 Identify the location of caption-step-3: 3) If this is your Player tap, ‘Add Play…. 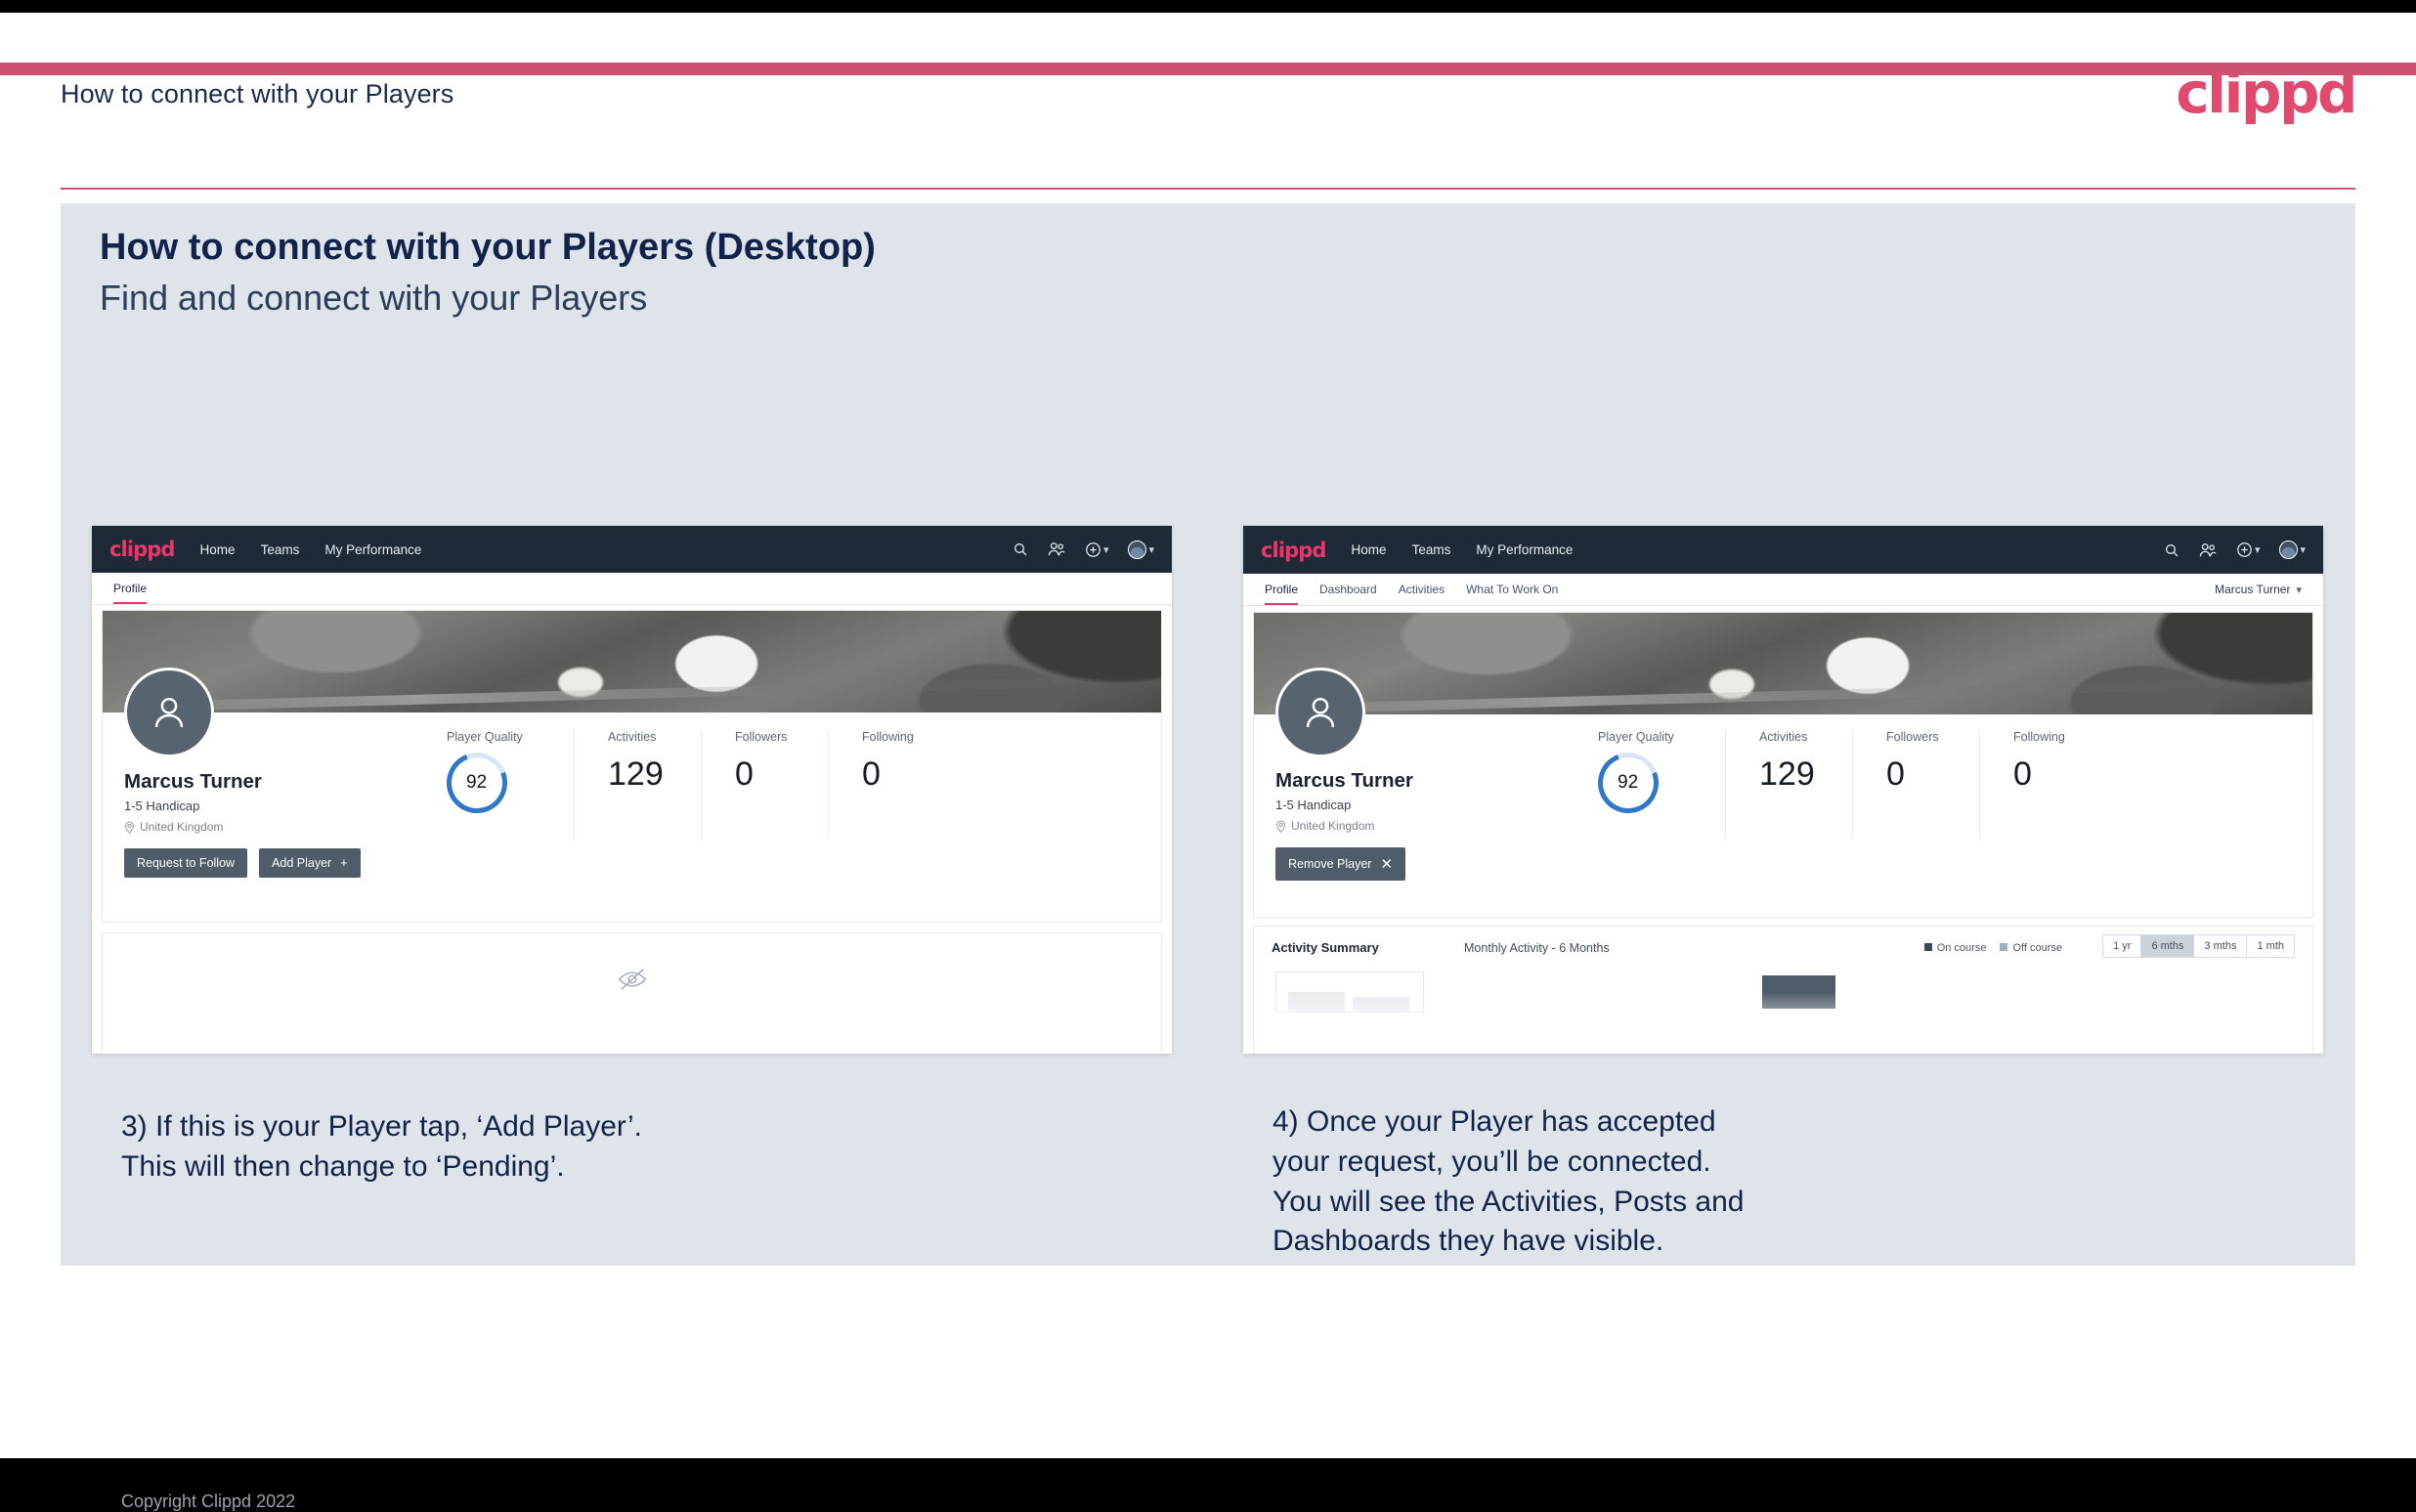
(381, 1147).